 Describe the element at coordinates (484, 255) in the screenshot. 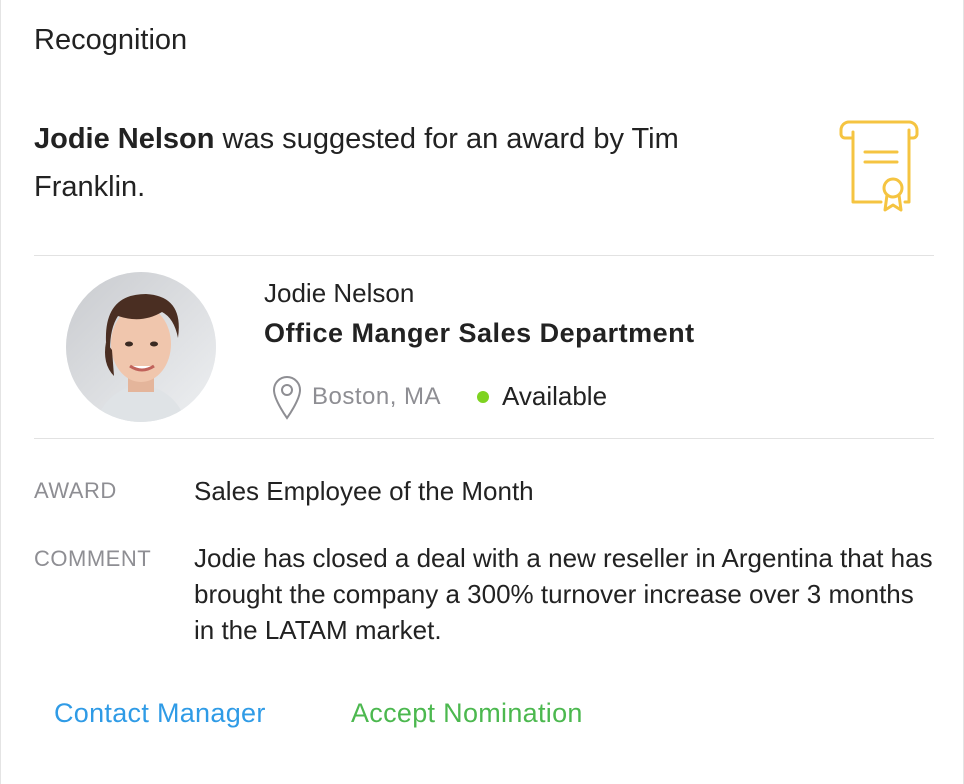

I see `divider-top` at that location.